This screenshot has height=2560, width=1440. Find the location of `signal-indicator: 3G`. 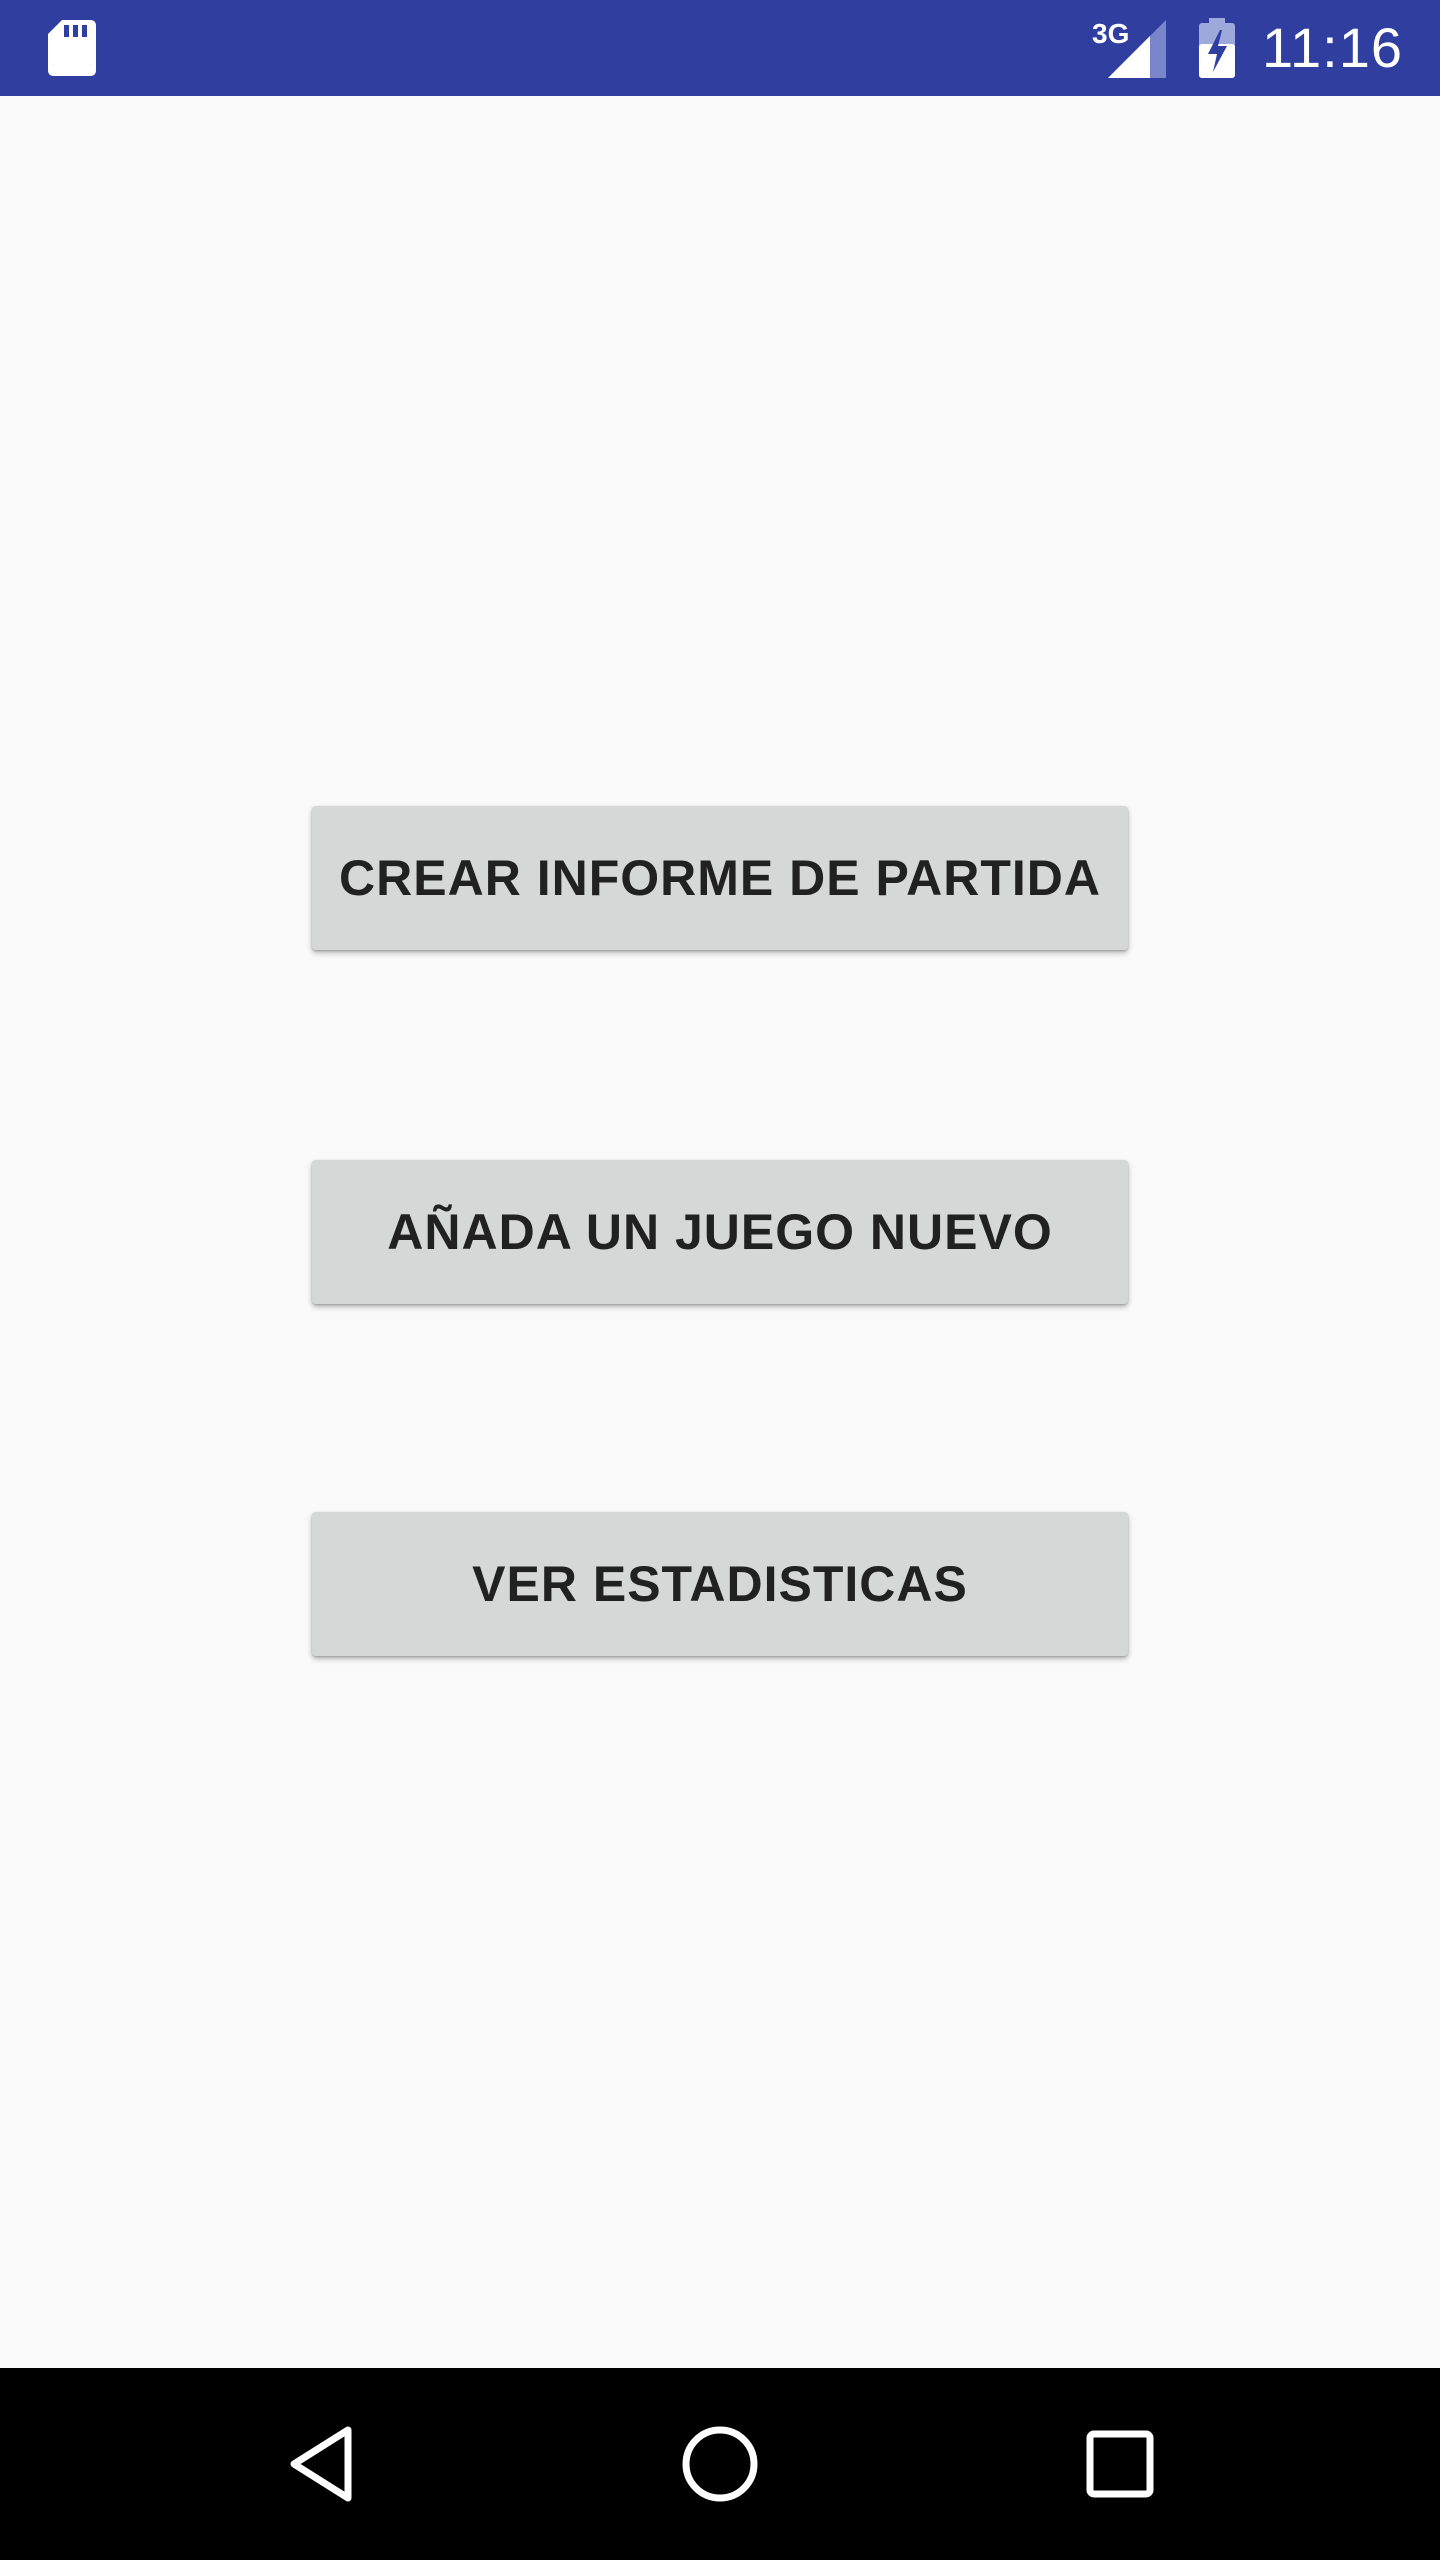

signal-indicator: 3G is located at coordinates (1129, 48).